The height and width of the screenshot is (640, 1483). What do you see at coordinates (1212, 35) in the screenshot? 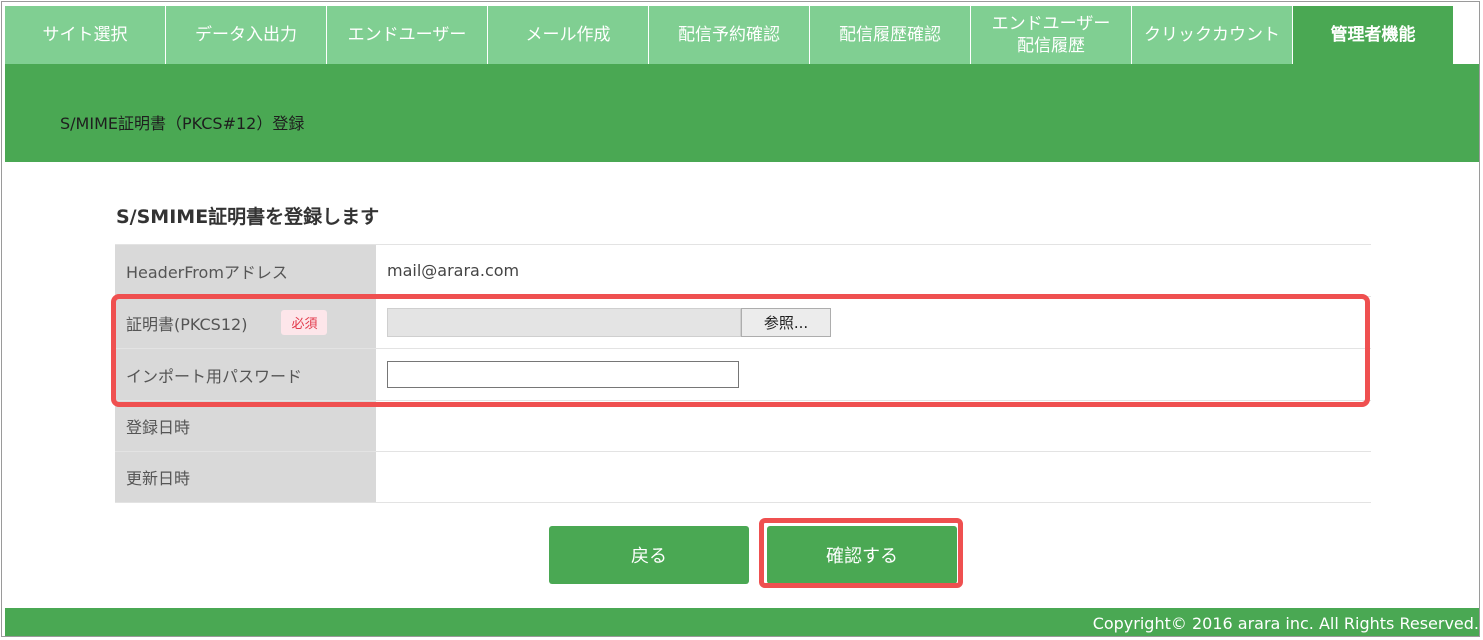
I see `tab-click-count: クリックカウント` at bounding box center [1212, 35].